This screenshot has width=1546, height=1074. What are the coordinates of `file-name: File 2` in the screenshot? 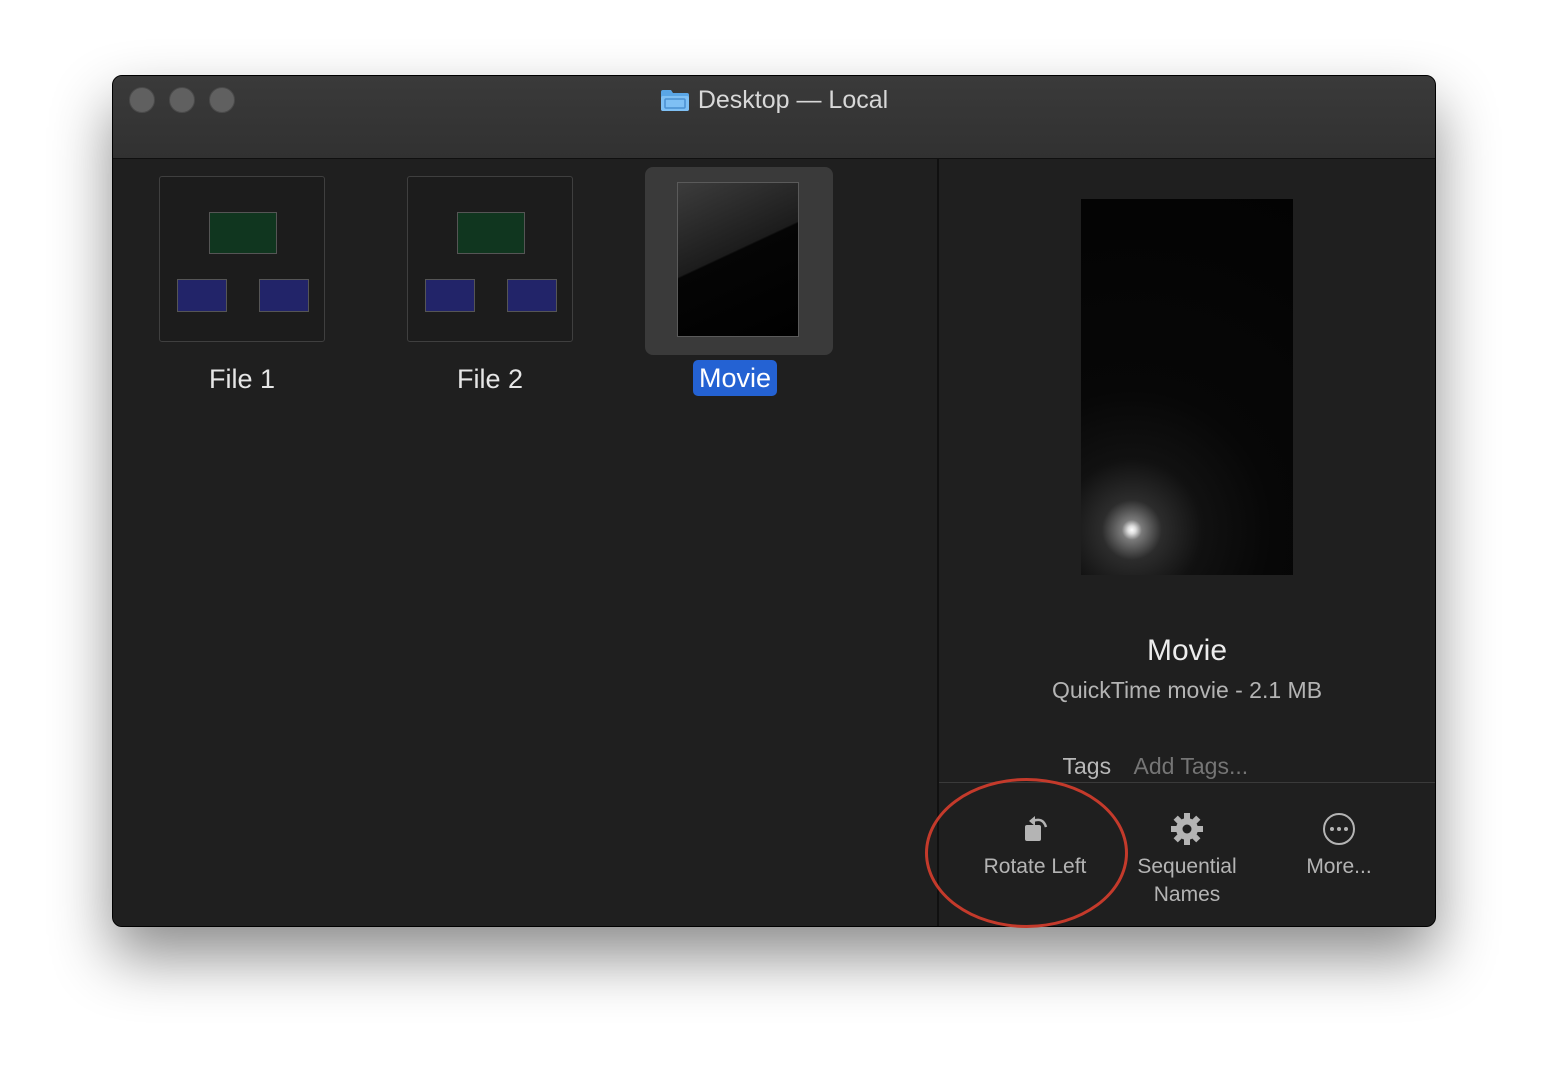 It's located at (490, 379).